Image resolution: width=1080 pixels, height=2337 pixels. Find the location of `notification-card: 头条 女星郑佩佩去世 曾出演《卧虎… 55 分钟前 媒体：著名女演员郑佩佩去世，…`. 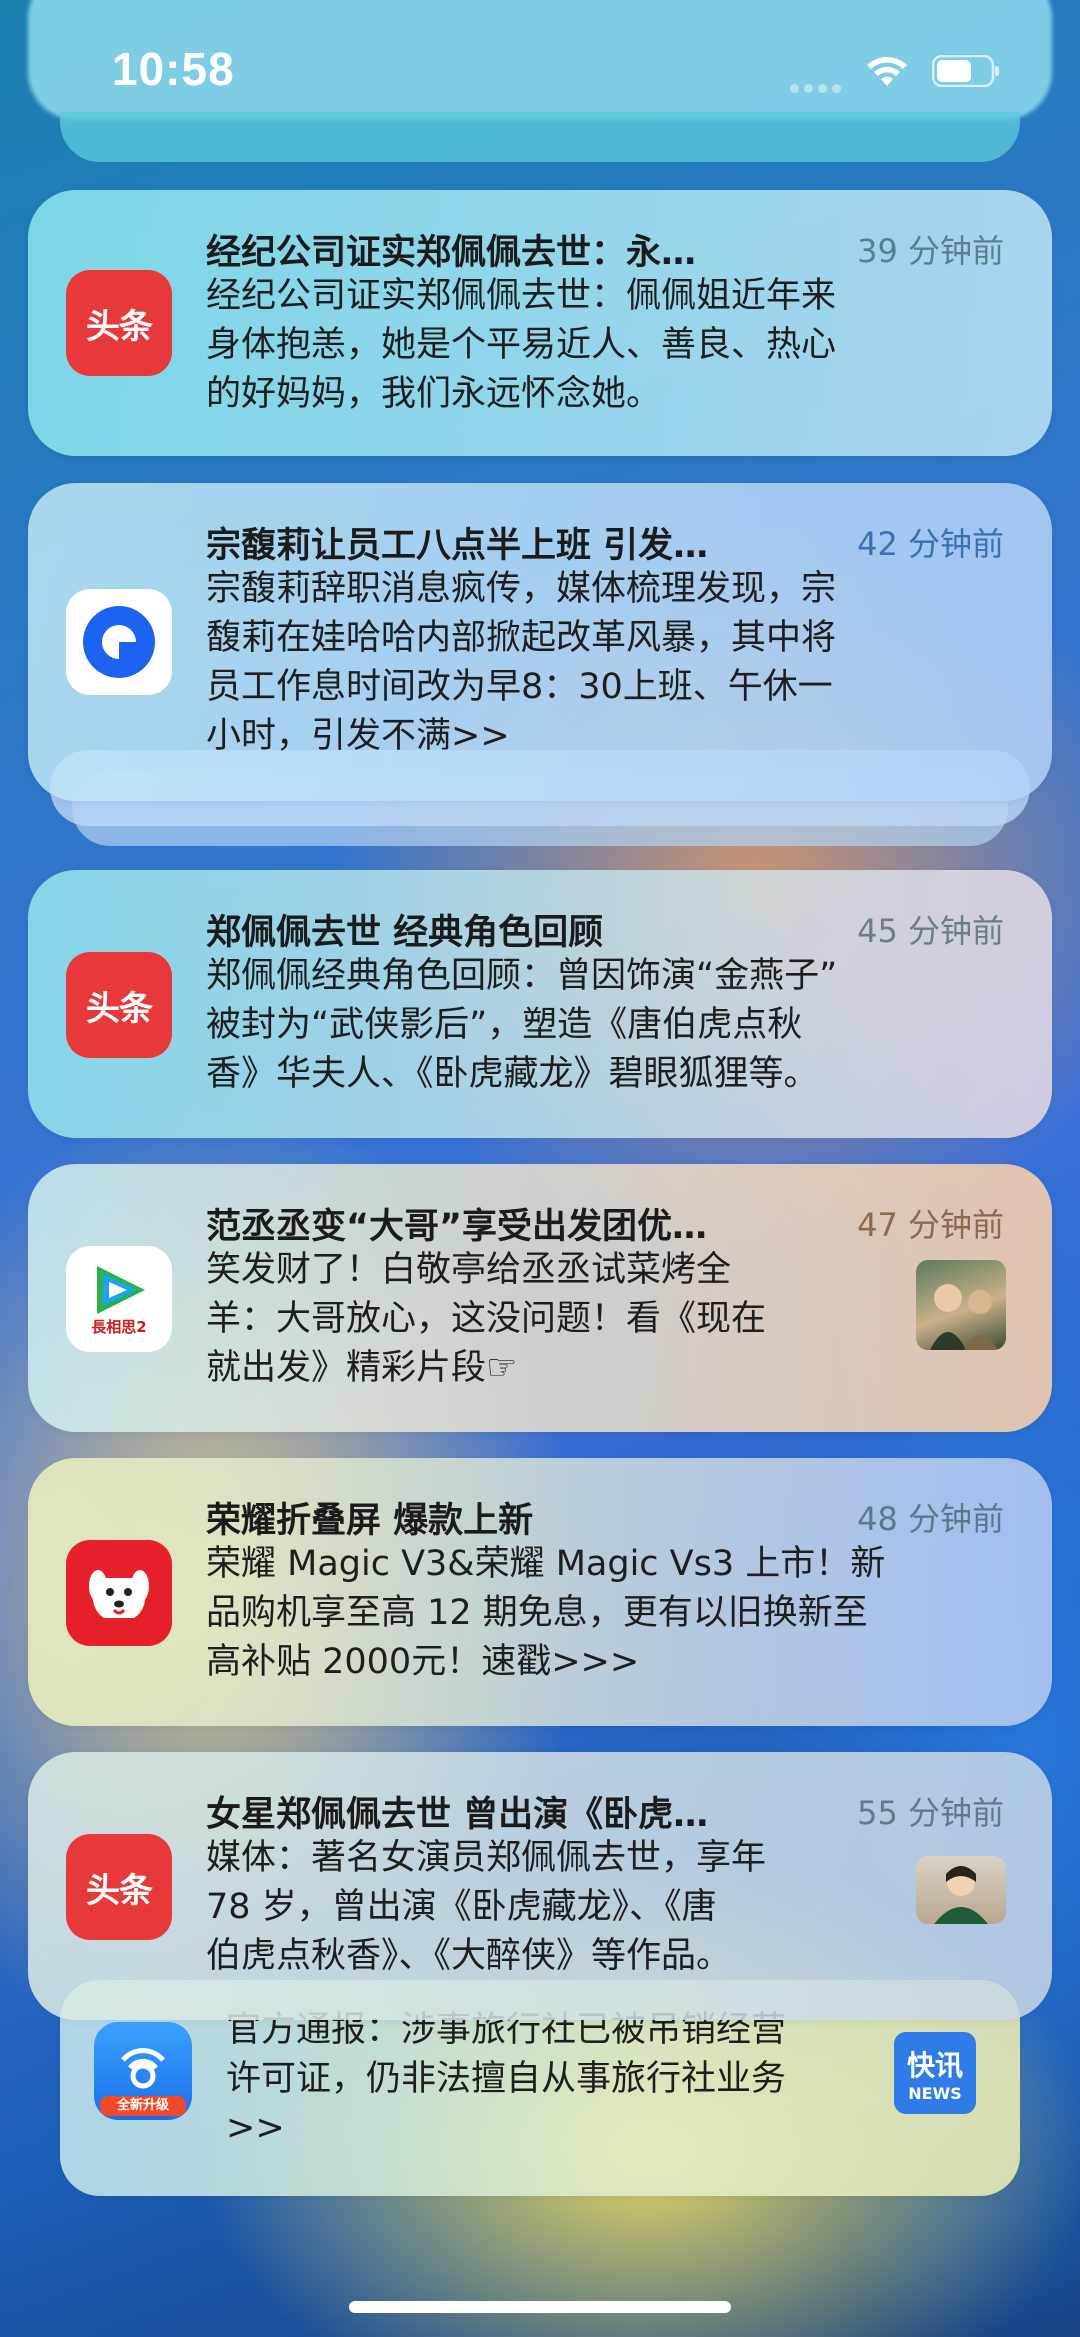

notification-card: 头条 女星郑佩佩去世 曾出演《卧虎… 55 分钟前 媒体：著名女演员郑佩佩去世，… is located at coordinates (540, 1886).